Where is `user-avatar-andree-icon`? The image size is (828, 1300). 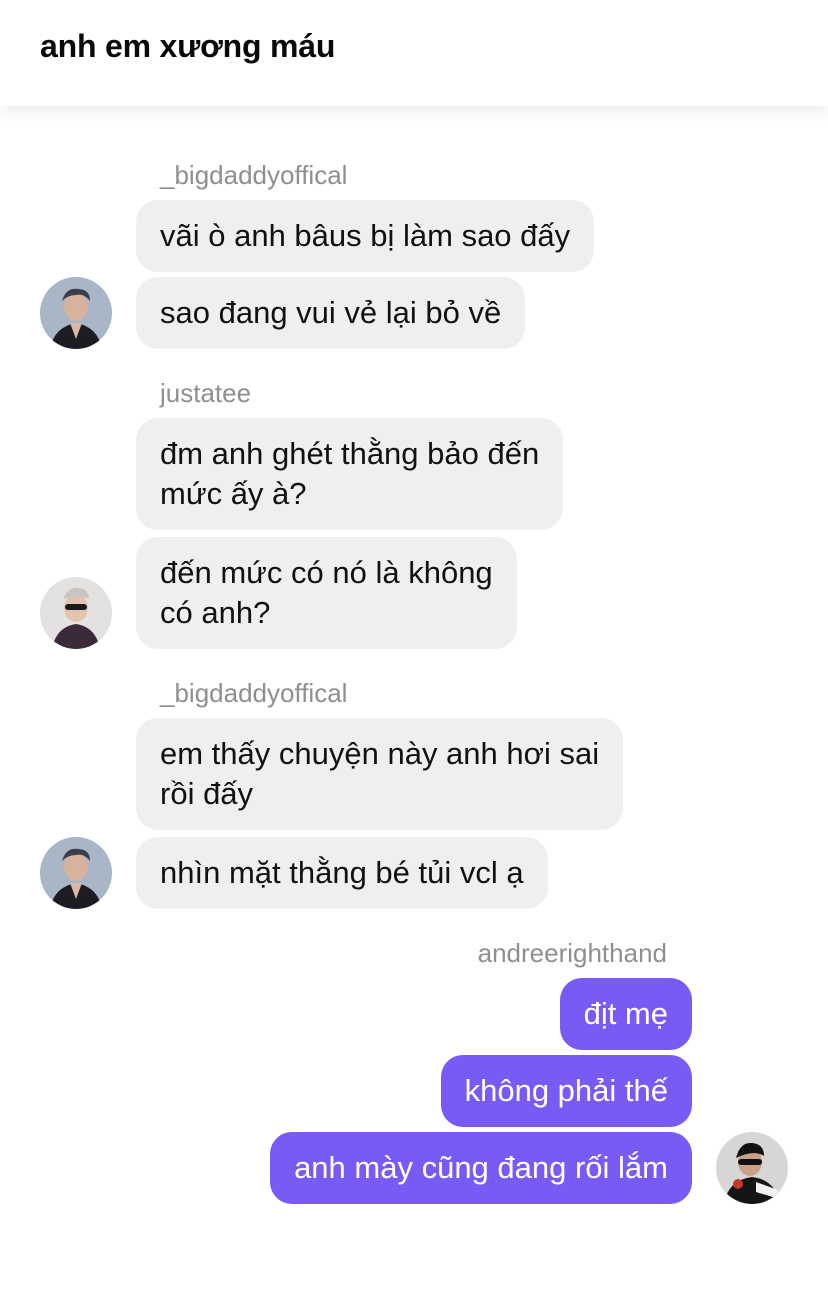
user-avatar-andree-icon is located at coordinates (752, 1168).